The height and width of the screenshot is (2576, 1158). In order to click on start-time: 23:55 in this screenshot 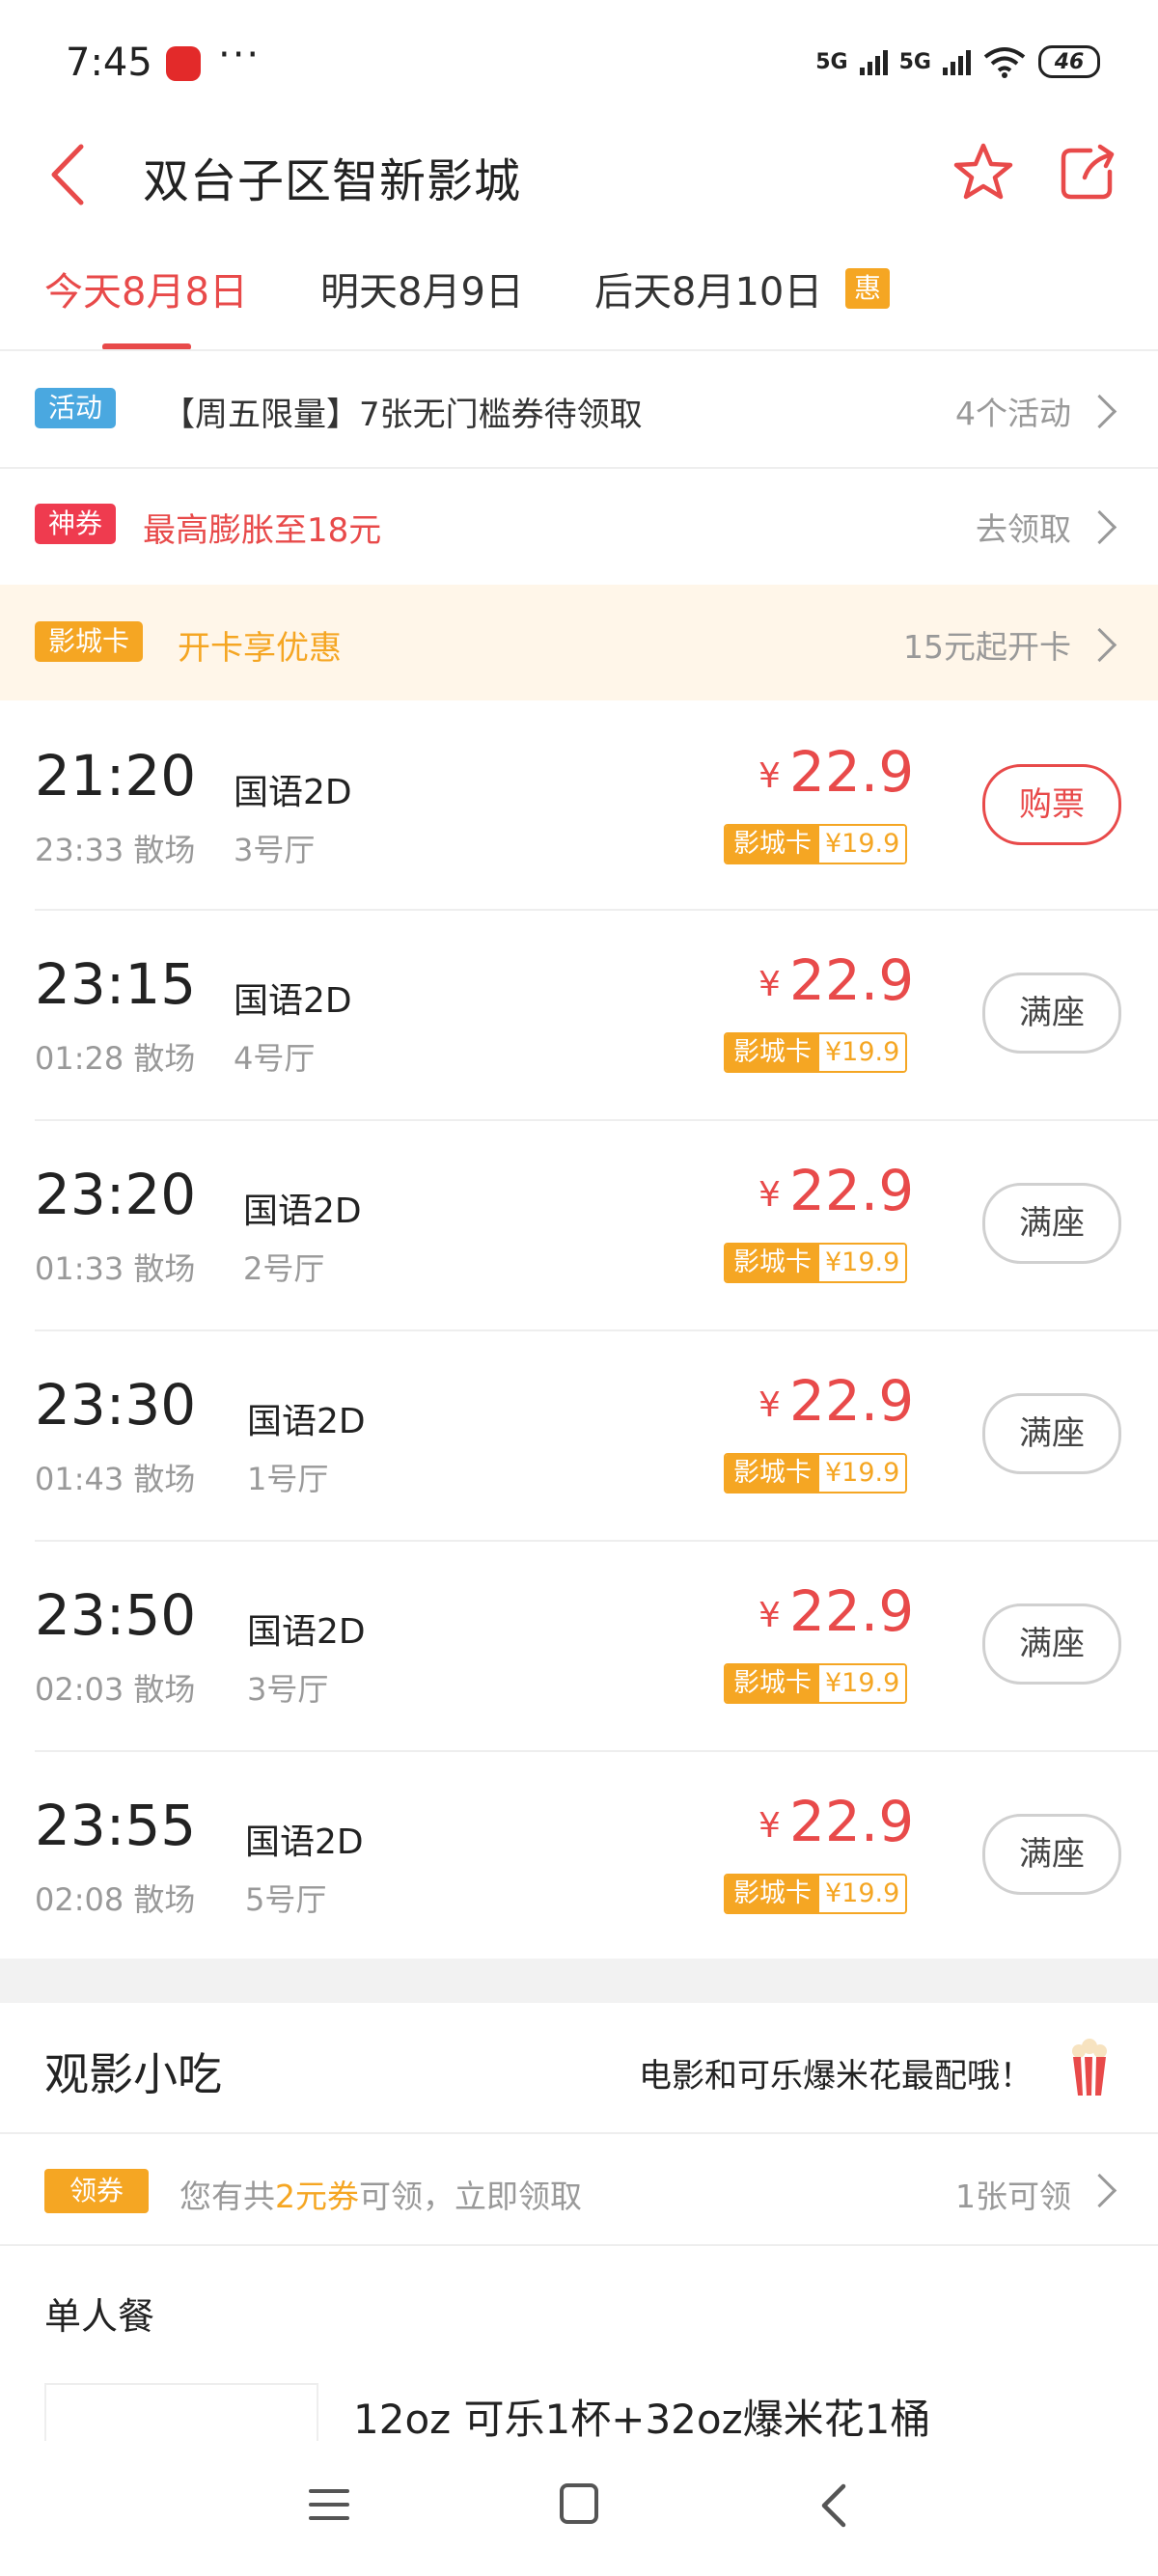, I will do `click(116, 1826)`.